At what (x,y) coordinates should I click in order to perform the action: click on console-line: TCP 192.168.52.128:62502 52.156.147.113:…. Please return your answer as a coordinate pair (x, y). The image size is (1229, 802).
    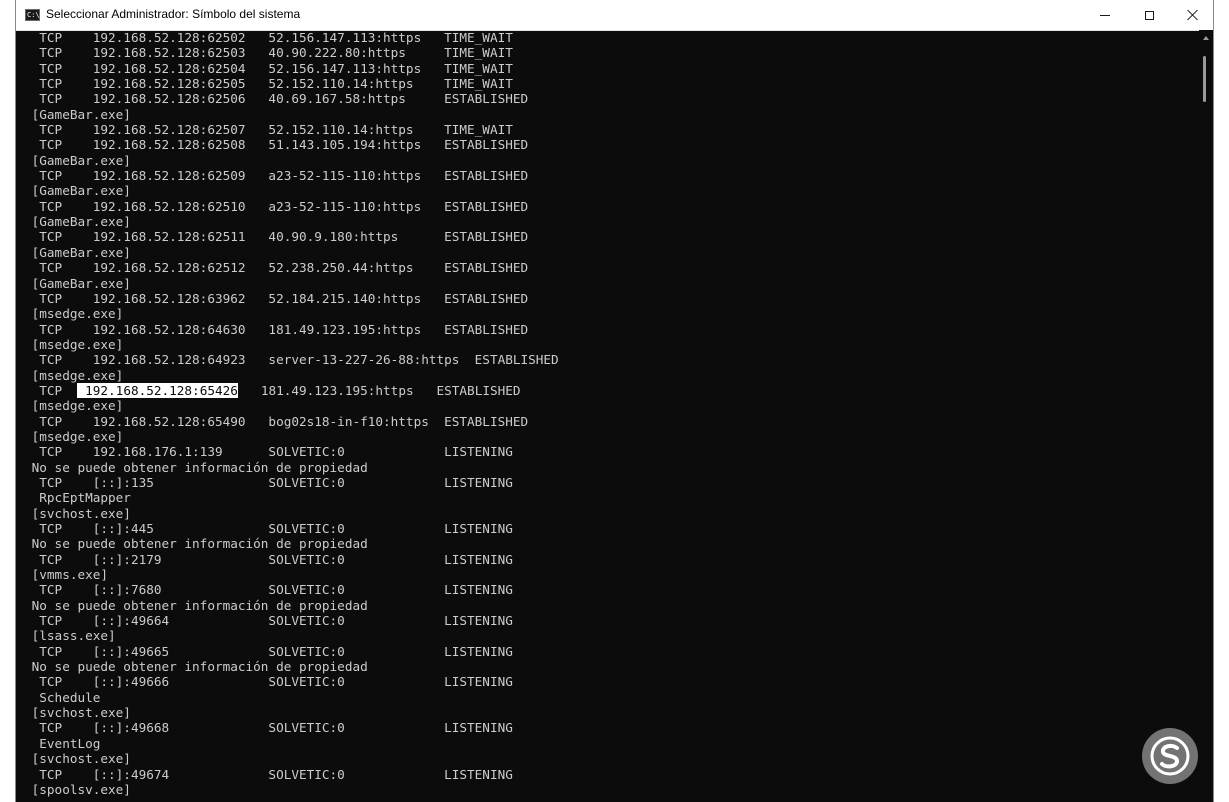
    Looking at the image, I should click on (268, 37).